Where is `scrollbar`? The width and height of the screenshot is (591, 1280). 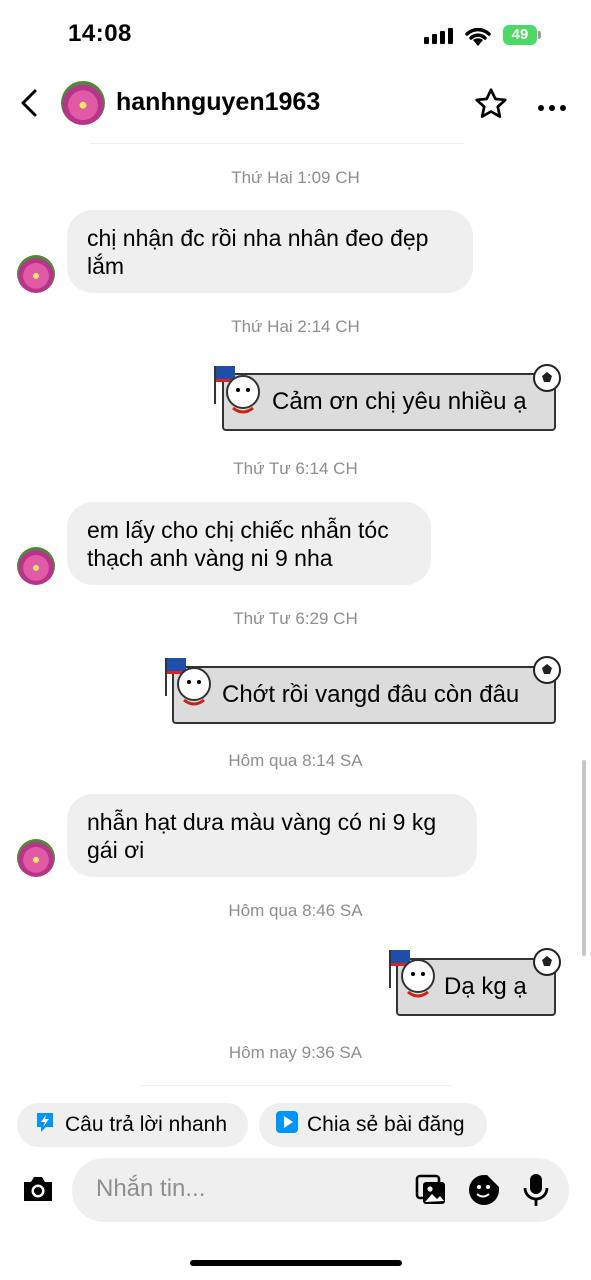
scrollbar is located at coordinates (584, 858).